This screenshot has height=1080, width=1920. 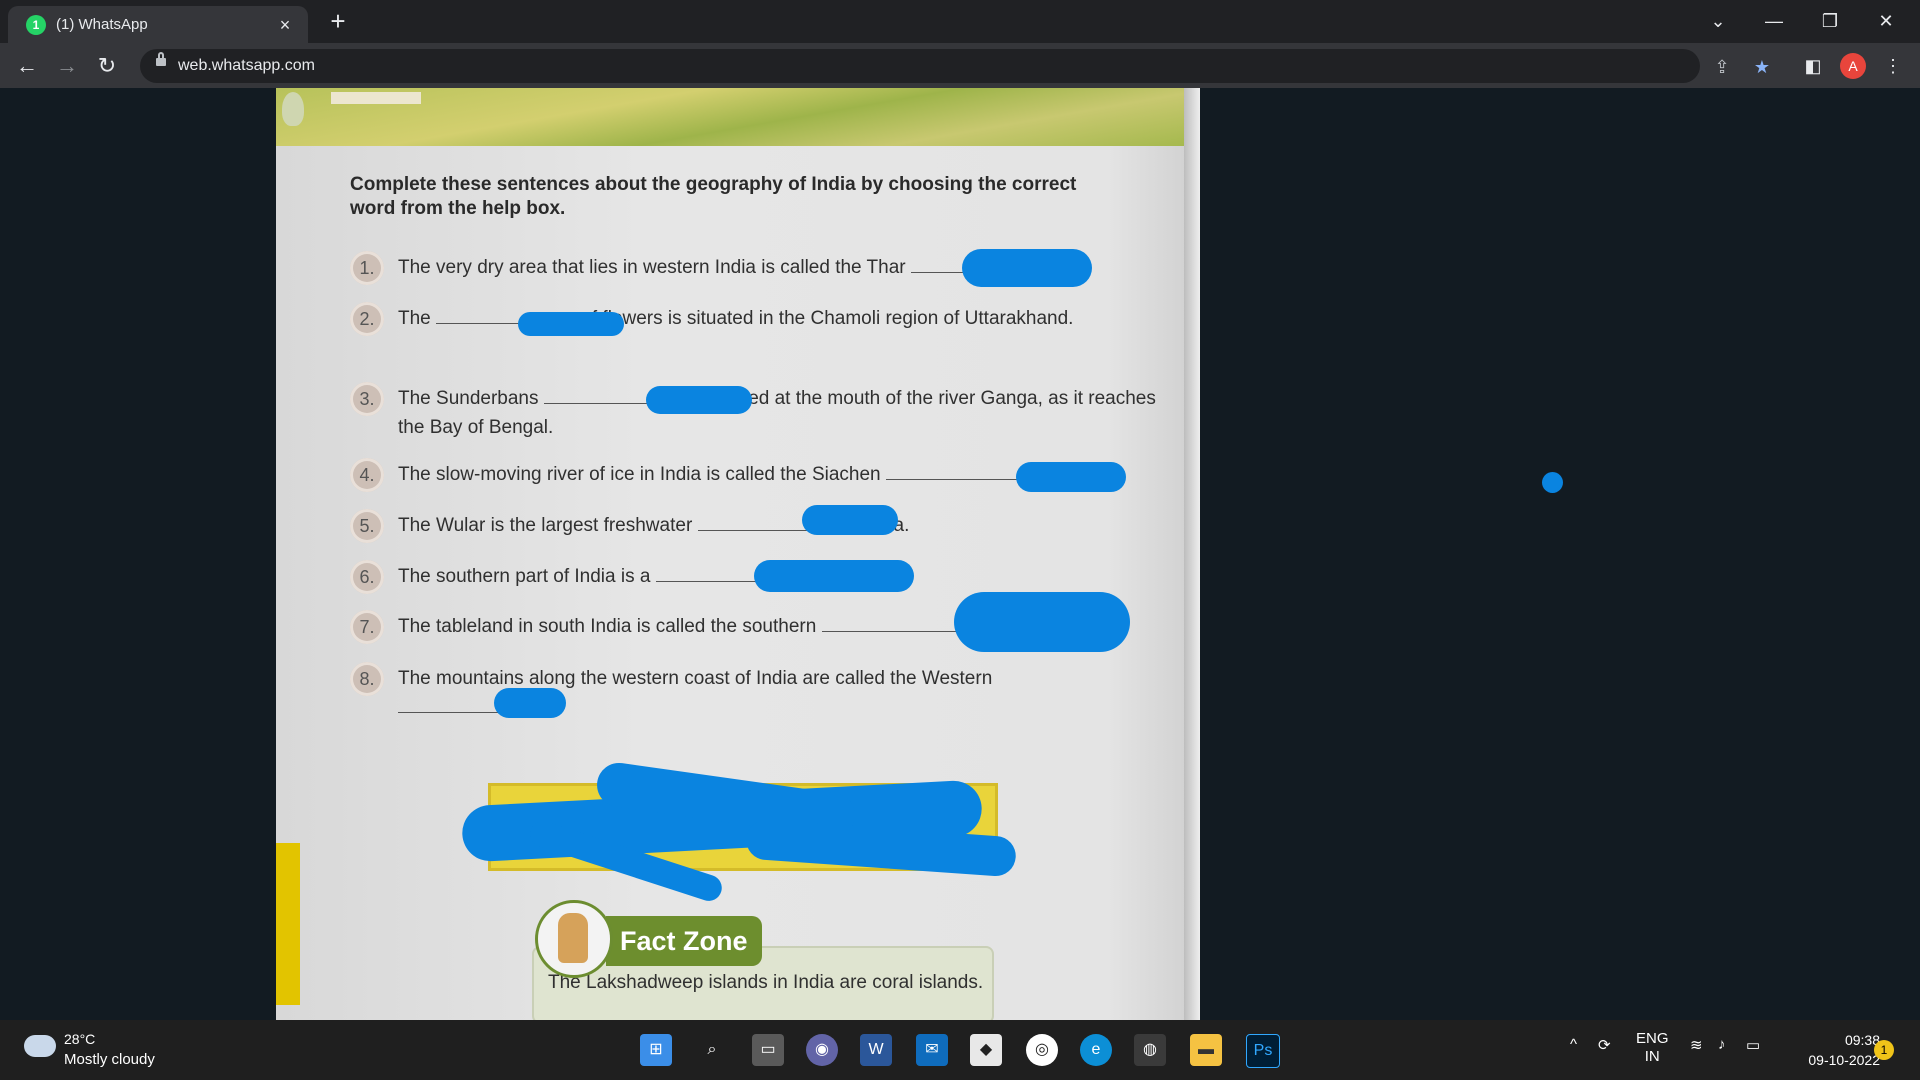 I want to click on tab-whatsapp: 1 (1) WhatsApp ×, so click(x=158, y=24).